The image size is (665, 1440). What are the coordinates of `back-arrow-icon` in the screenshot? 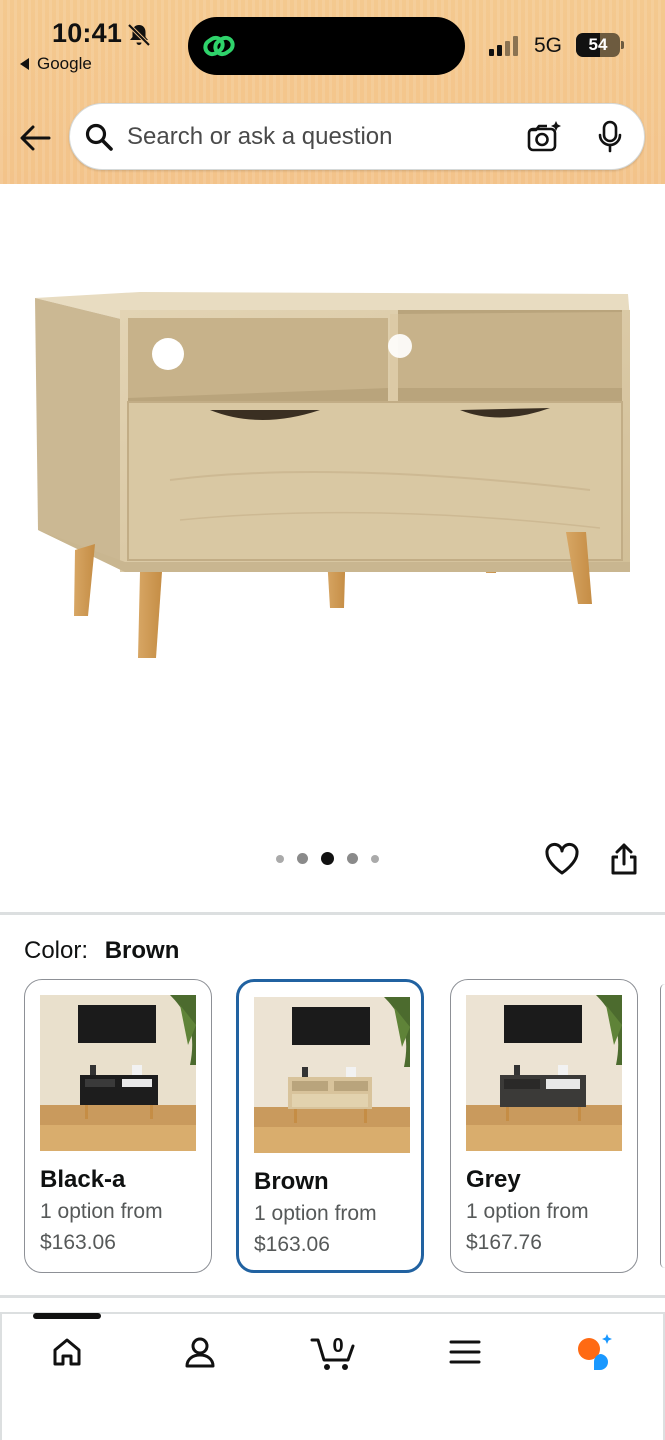 It's located at (35, 138).